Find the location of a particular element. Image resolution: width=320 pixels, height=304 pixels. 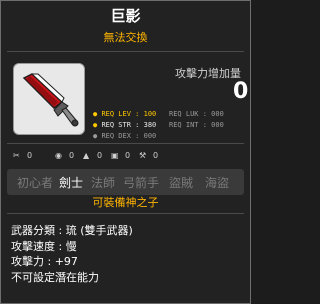

item-flags-row: ✂ 0 ◉ 0 ▲ 0 ▣ 0 ⚒ 0 is located at coordinates (128, 158).